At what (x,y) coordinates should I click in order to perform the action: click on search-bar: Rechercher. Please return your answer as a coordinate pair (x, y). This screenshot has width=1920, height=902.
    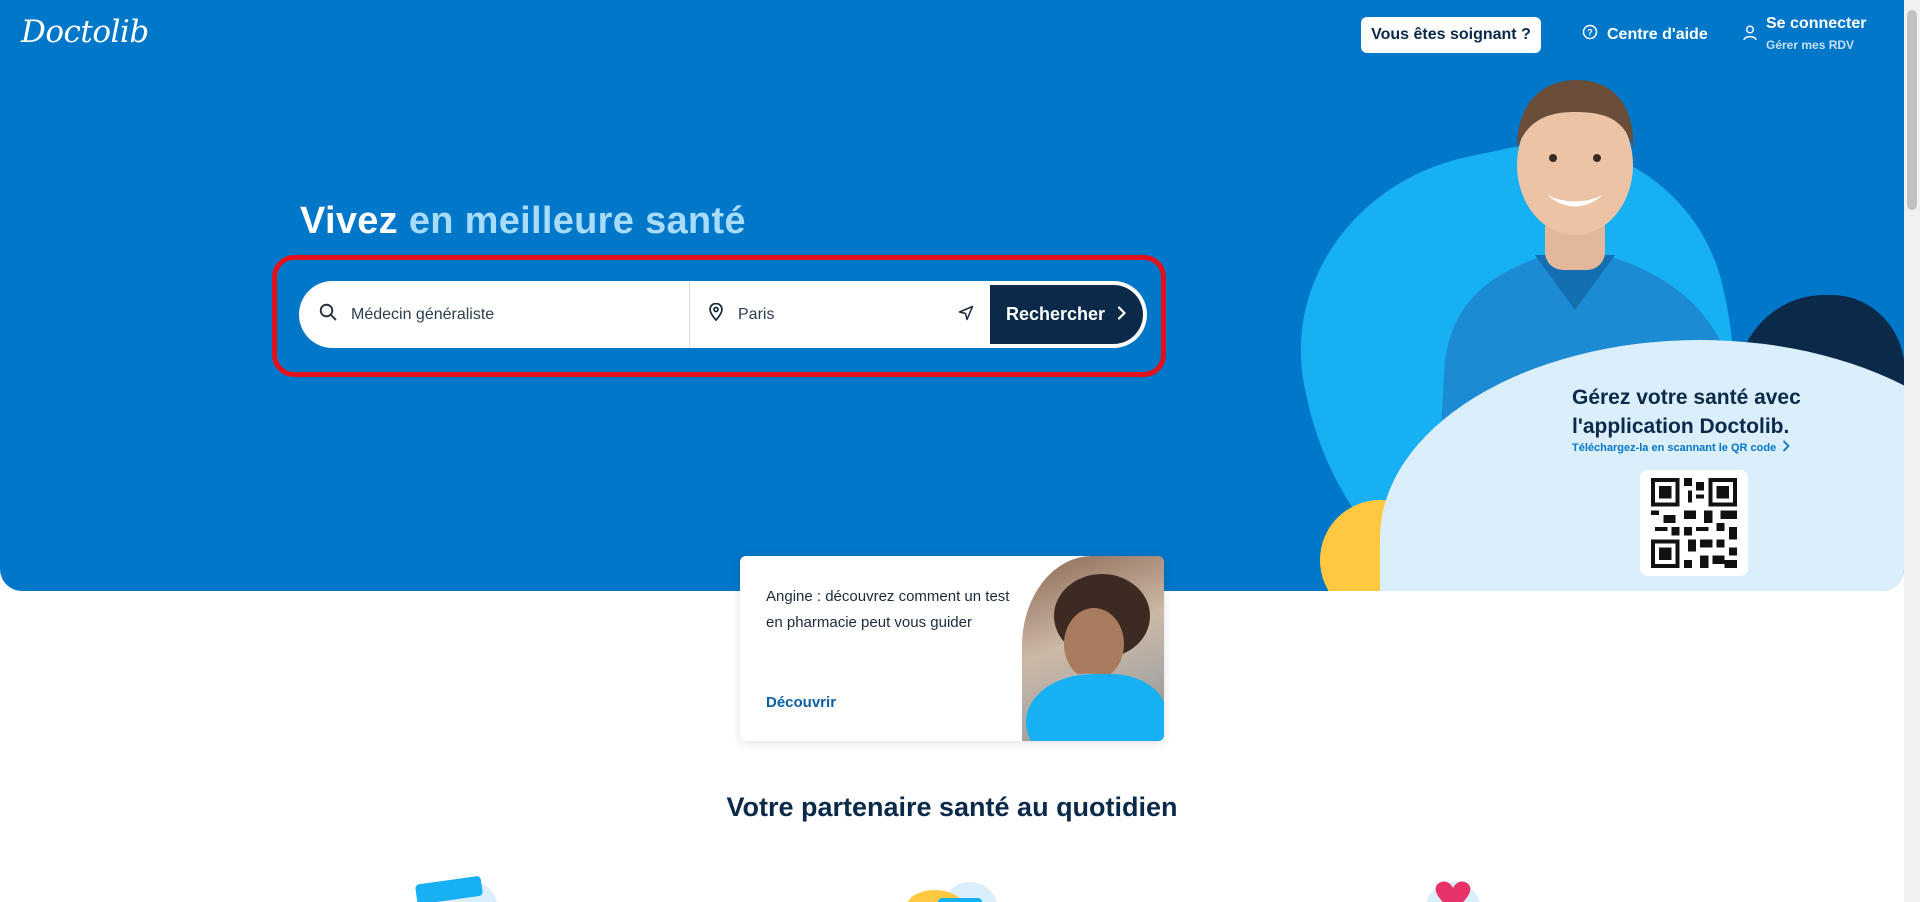
    Looking at the image, I should click on (723, 314).